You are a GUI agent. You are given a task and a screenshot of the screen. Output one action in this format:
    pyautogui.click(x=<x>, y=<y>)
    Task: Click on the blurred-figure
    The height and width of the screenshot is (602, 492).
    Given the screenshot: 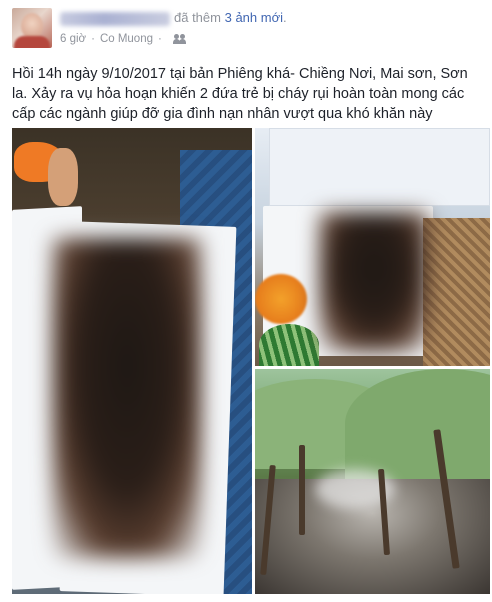 What is the action you would take?
    pyautogui.click(x=374, y=282)
    